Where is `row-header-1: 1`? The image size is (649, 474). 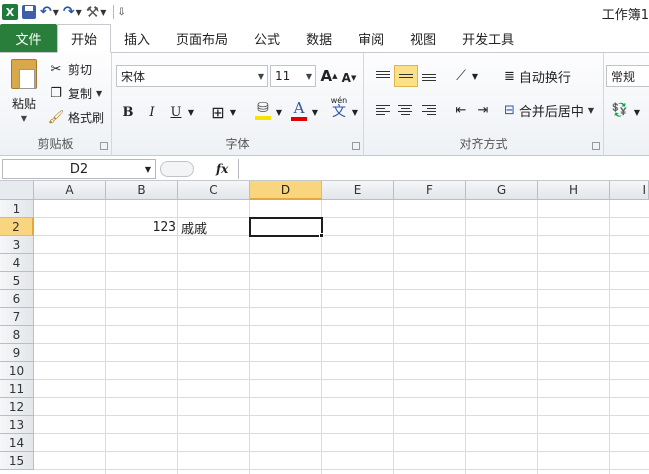
row-header-1: 1 is located at coordinates (17, 209).